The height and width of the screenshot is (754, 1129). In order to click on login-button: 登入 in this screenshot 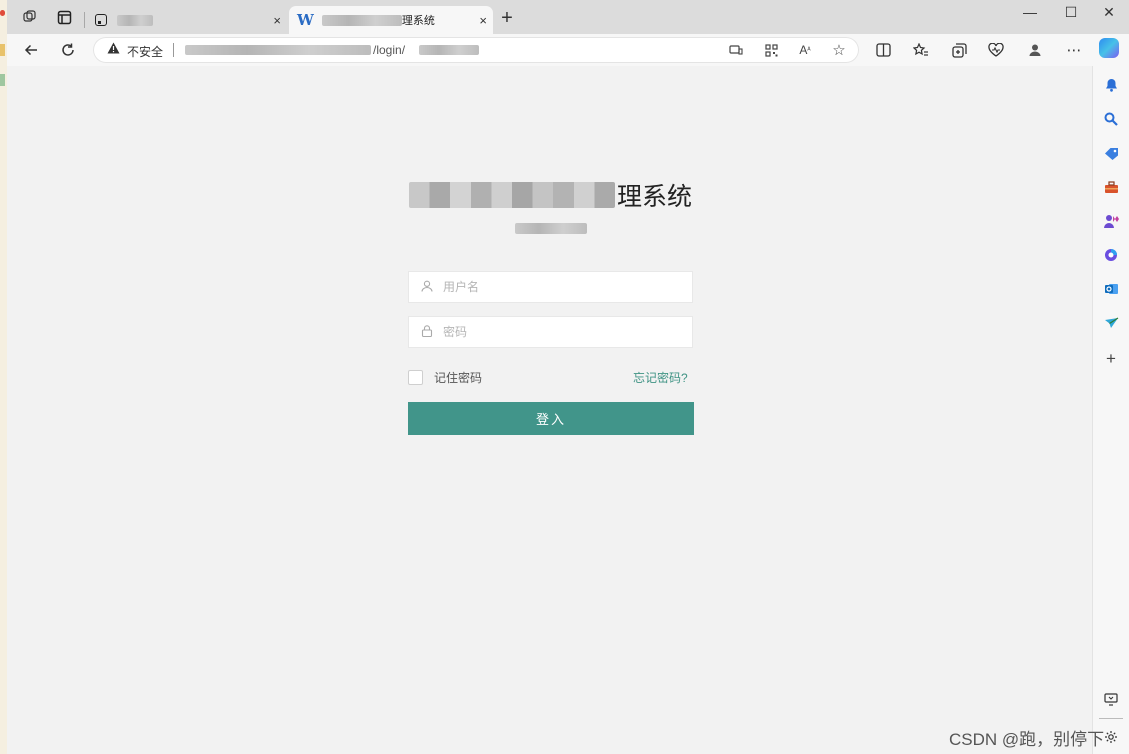, I will do `click(551, 418)`.